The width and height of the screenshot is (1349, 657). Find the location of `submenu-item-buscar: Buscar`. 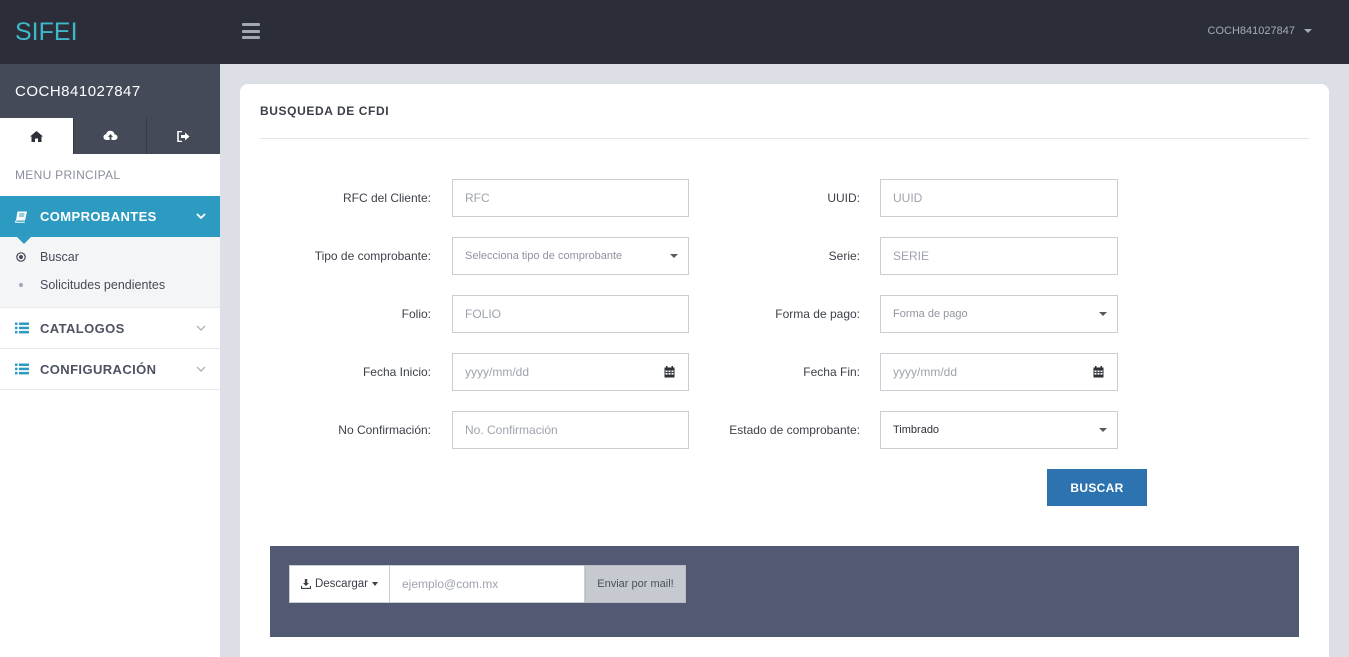

submenu-item-buscar: Buscar is located at coordinates (110, 257).